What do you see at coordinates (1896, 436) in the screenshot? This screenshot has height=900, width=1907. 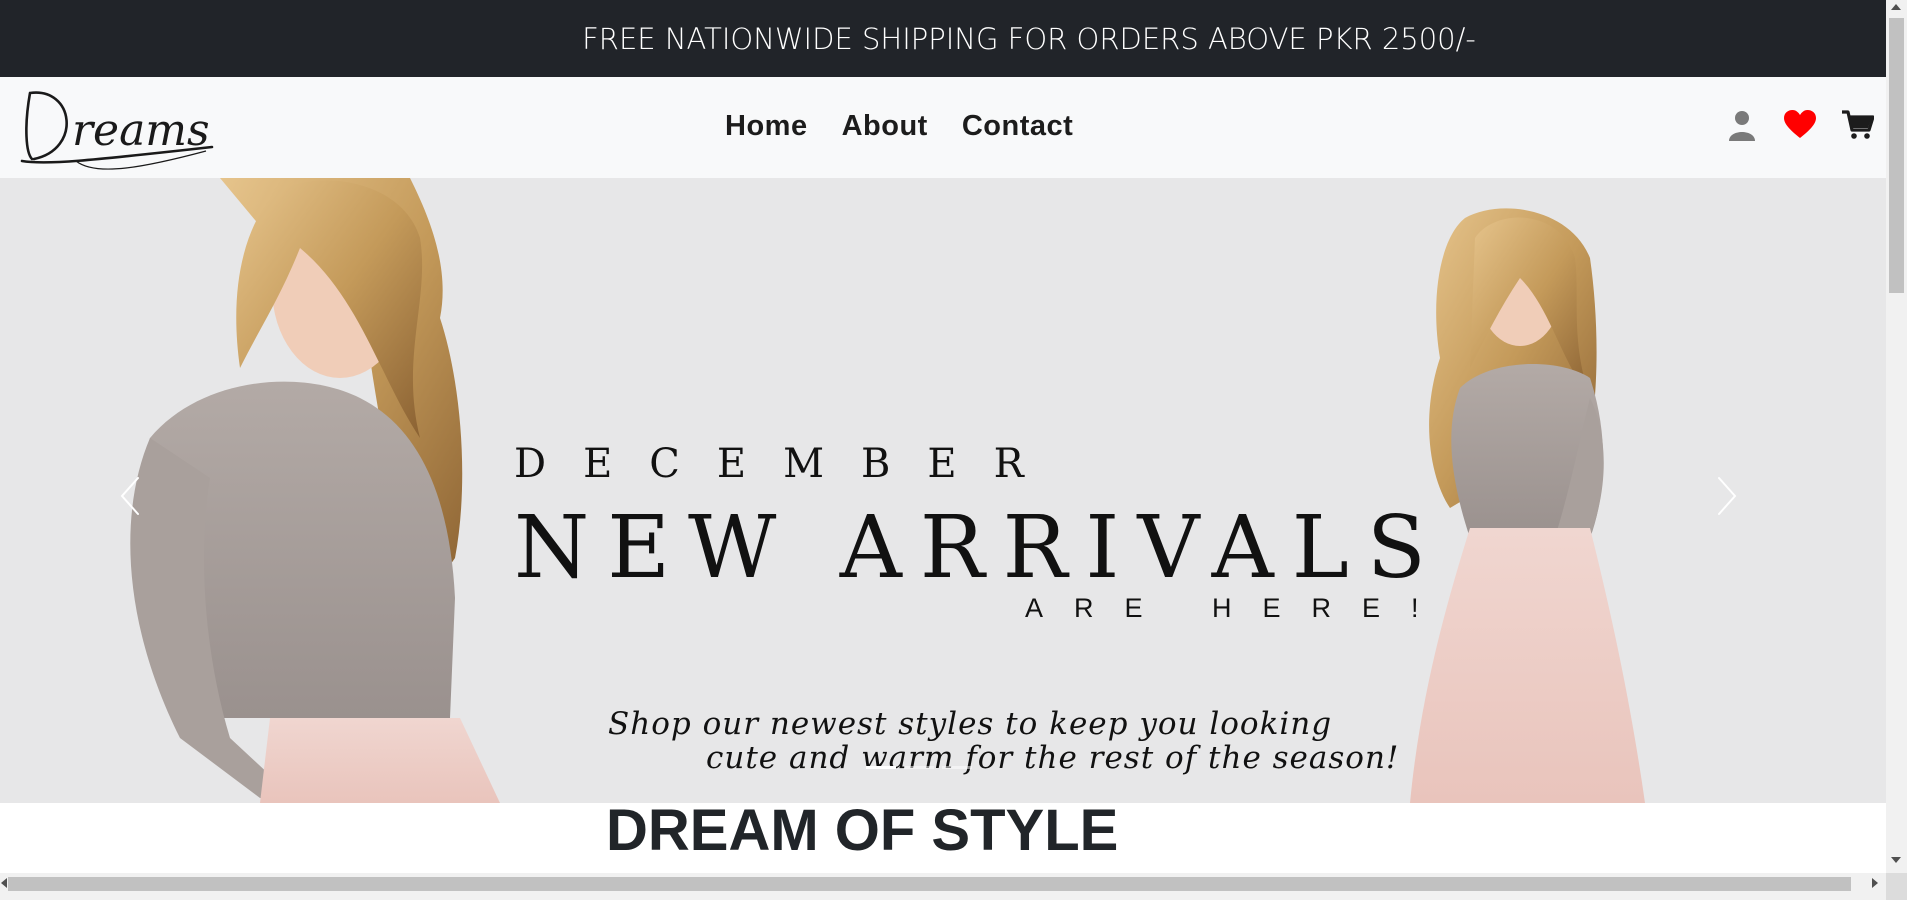 I see `vertical-scrollbar` at bounding box center [1896, 436].